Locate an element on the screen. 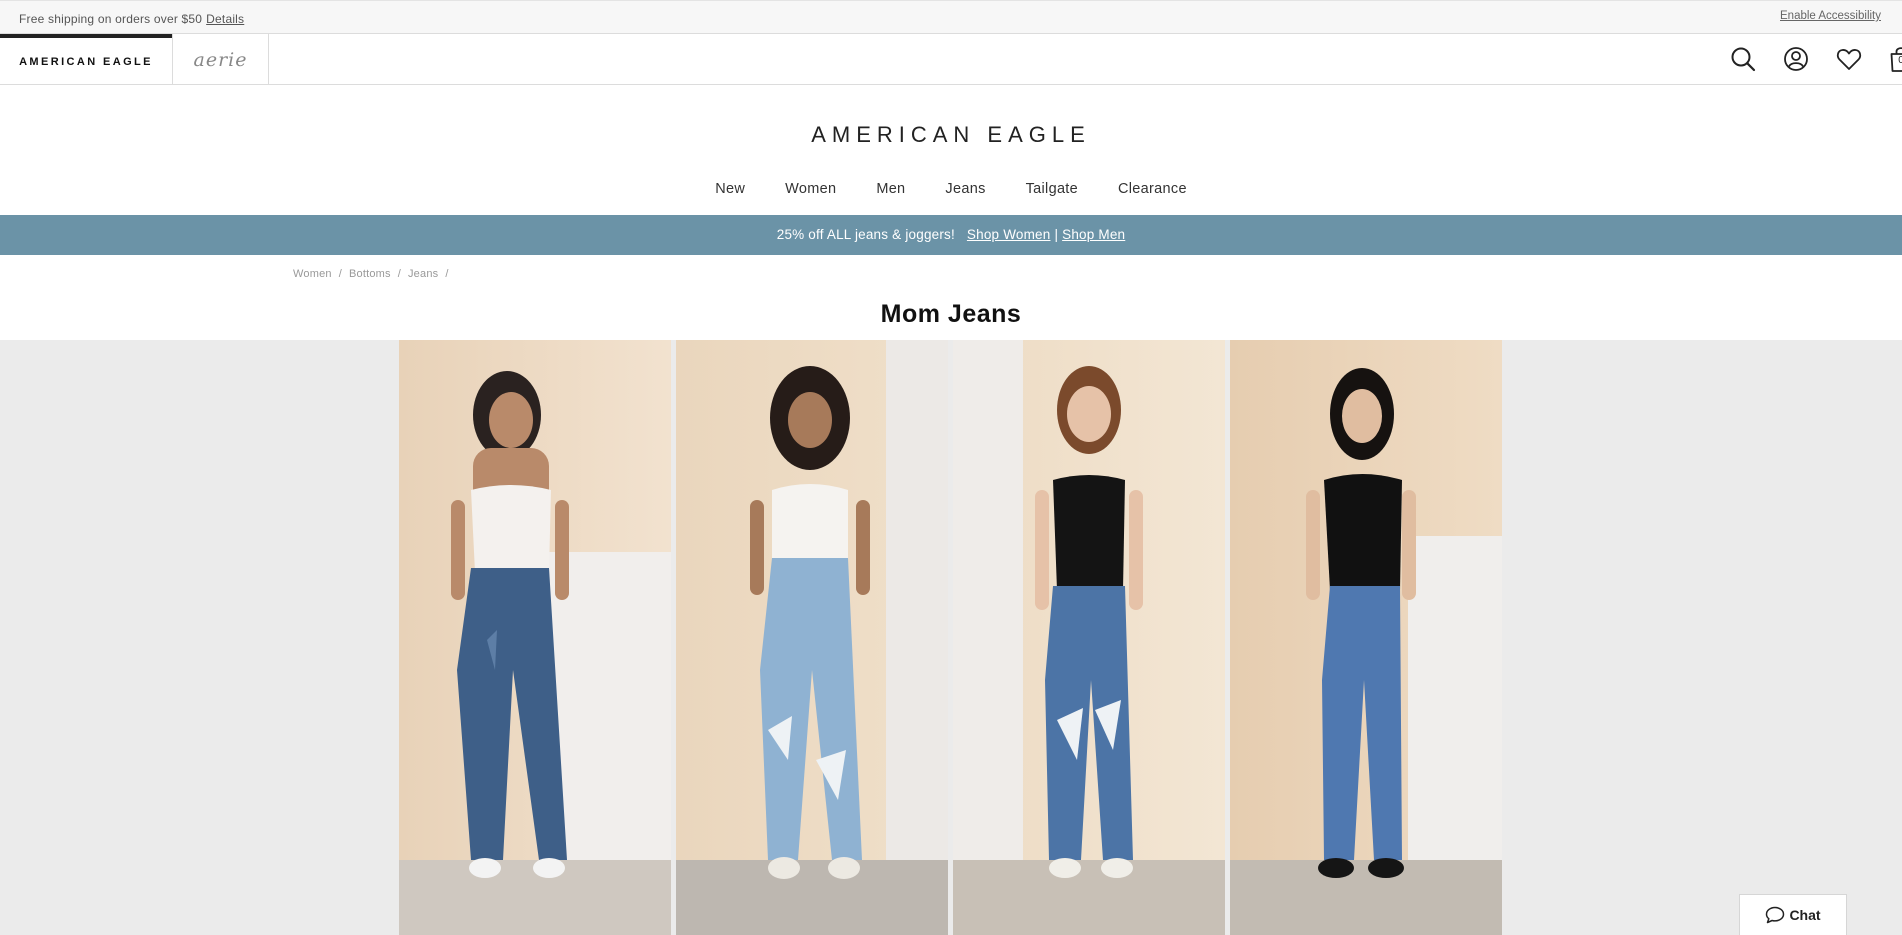 This screenshot has height=935, width=1902. brand-tab-label: aerie is located at coordinates (220, 59).